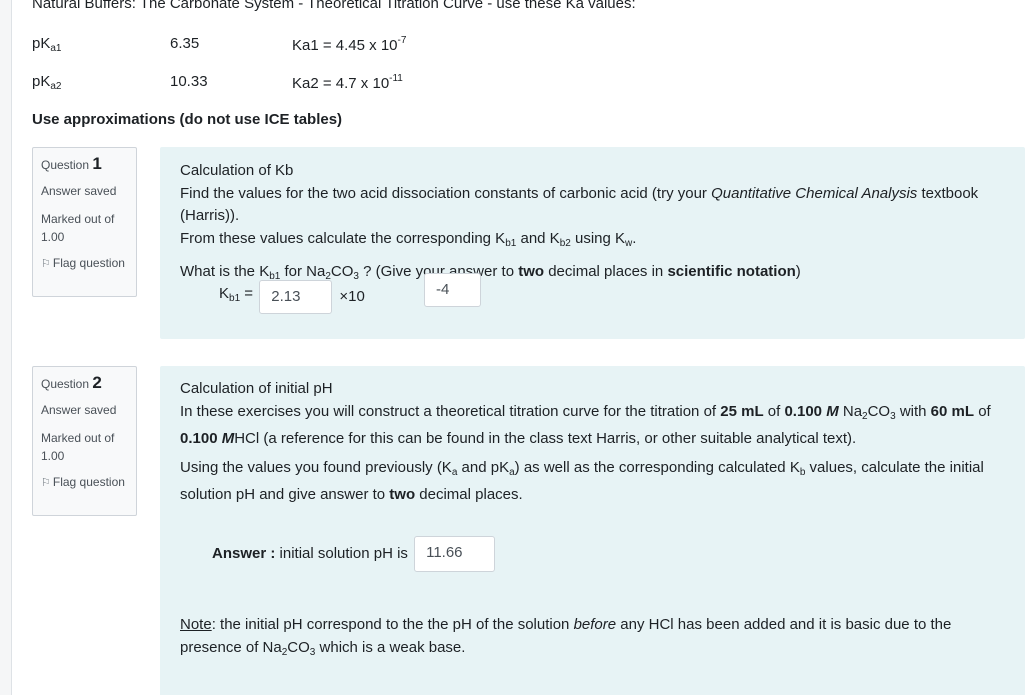 Image resolution: width=1030 pixels, height=695 pixels. Describe the element at coordinates (84, 482) in the screenshot. I see `question-2-flag: ⚐ Flag question` at that location.